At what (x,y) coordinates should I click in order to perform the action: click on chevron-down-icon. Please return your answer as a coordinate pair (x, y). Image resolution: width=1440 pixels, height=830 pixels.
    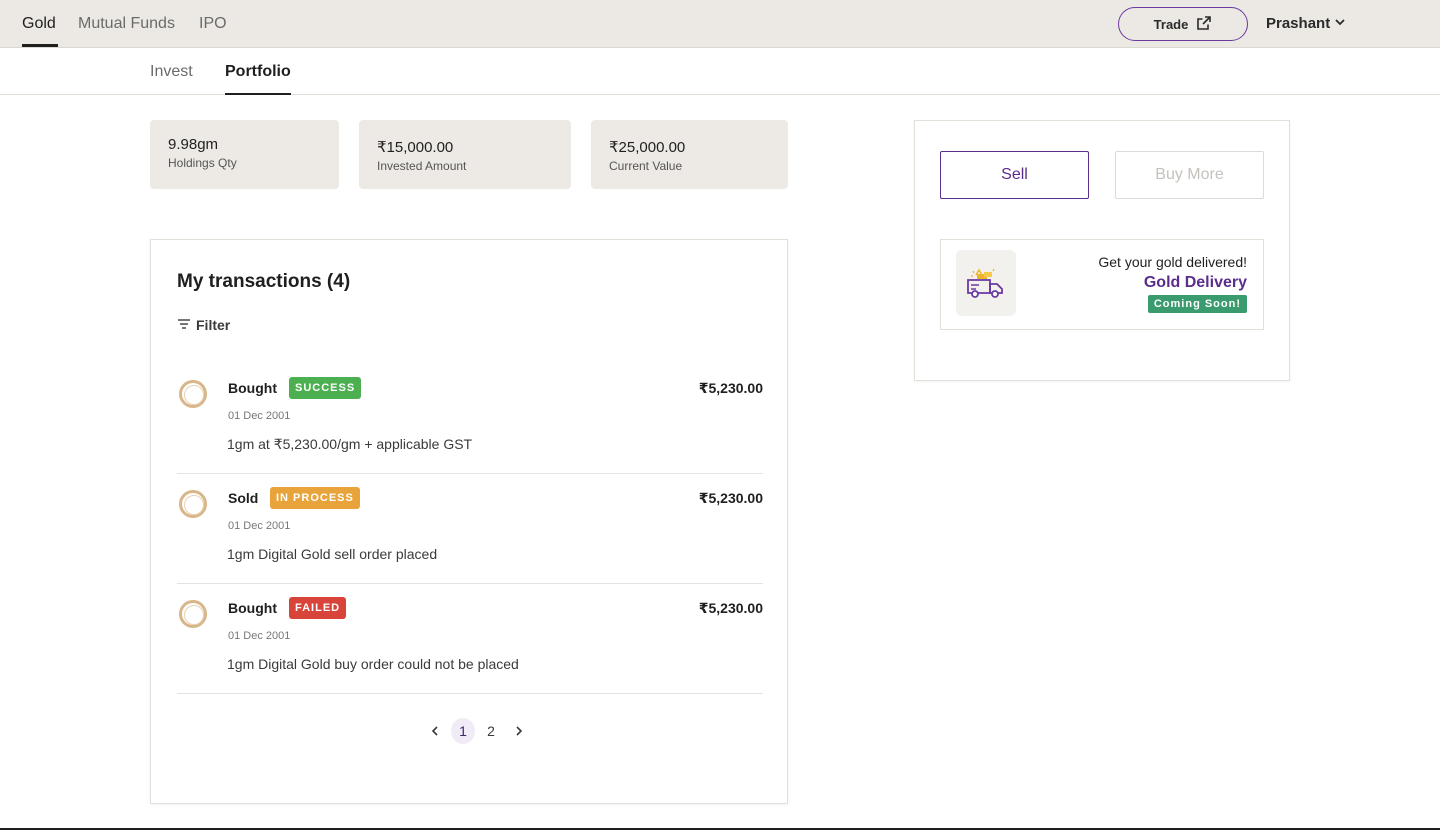
    Looking at the image, I should click on (1340, 23).